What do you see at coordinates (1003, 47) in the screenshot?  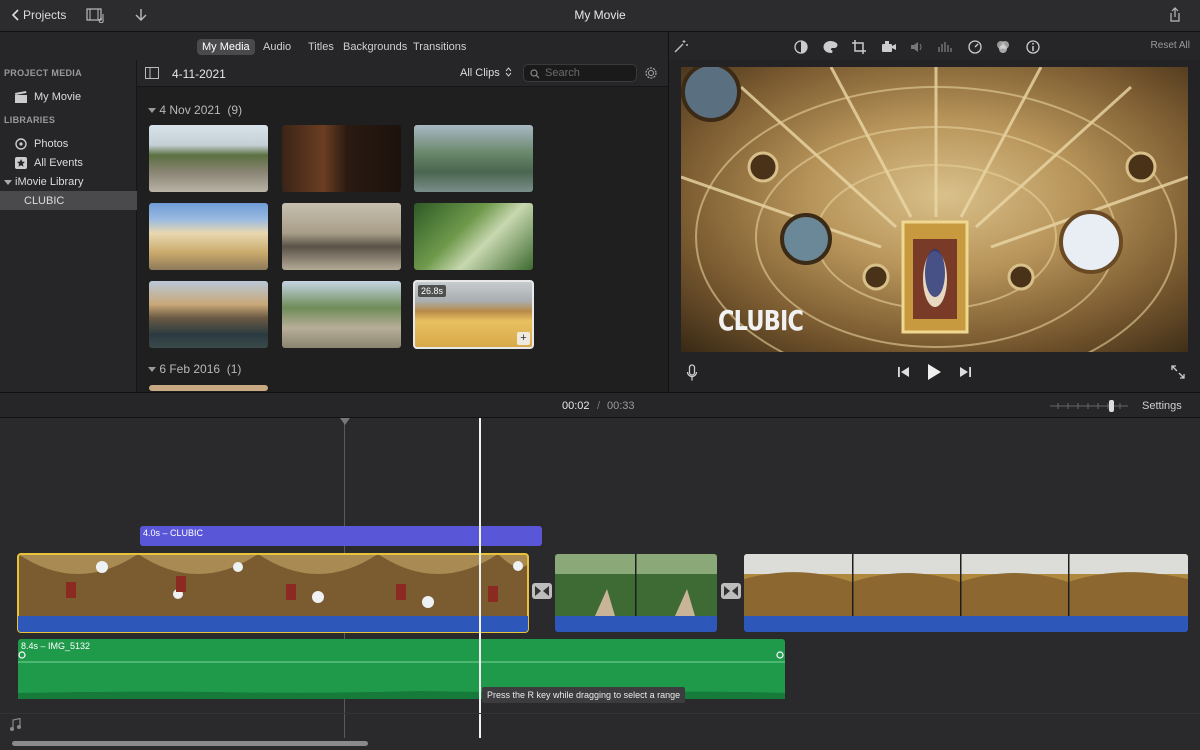 I see `video-filter-icon` at bounding box center [1003, 47].